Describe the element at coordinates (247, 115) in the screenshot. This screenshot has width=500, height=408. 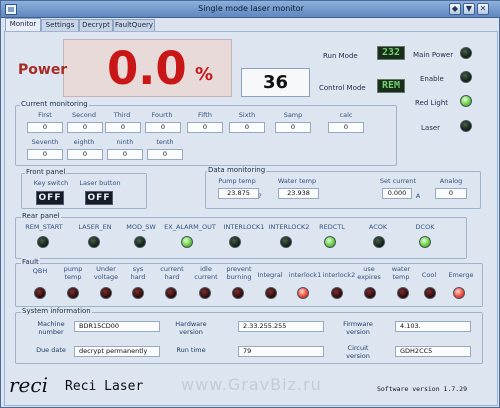
I see `current-sixth-label: Sixth` at that location.